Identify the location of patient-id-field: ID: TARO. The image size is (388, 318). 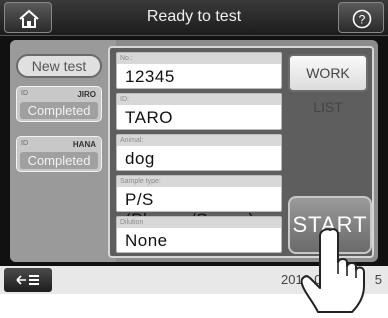
(199, 111).